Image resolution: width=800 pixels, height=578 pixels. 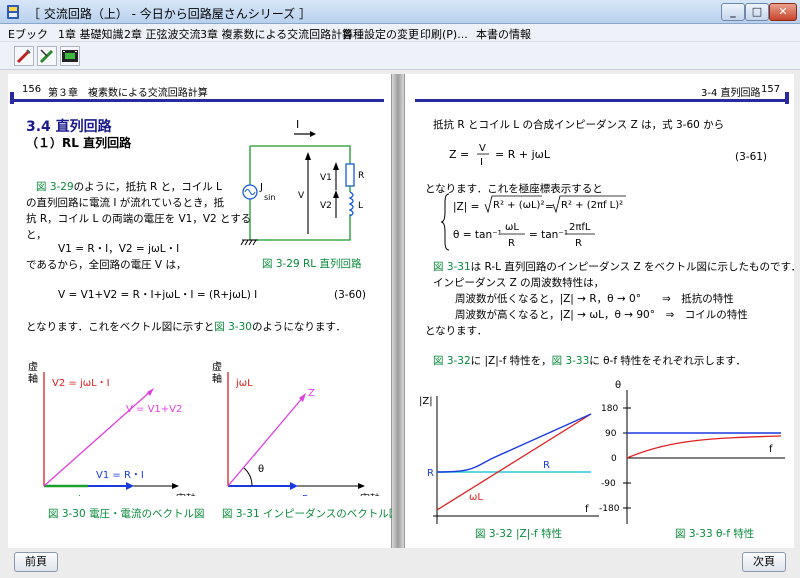 What do you see at coordinates (477, 235) in the screenshot?
I see `svg-text: θ = tan⁻¹` at bounding box center [477, 235].